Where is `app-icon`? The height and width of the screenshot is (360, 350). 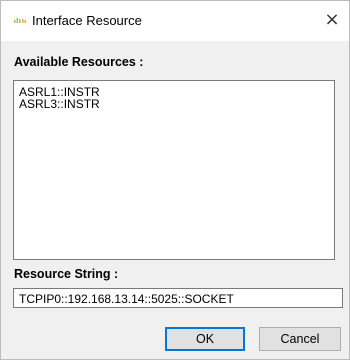 app-icon is located at coordinates (20, 20).